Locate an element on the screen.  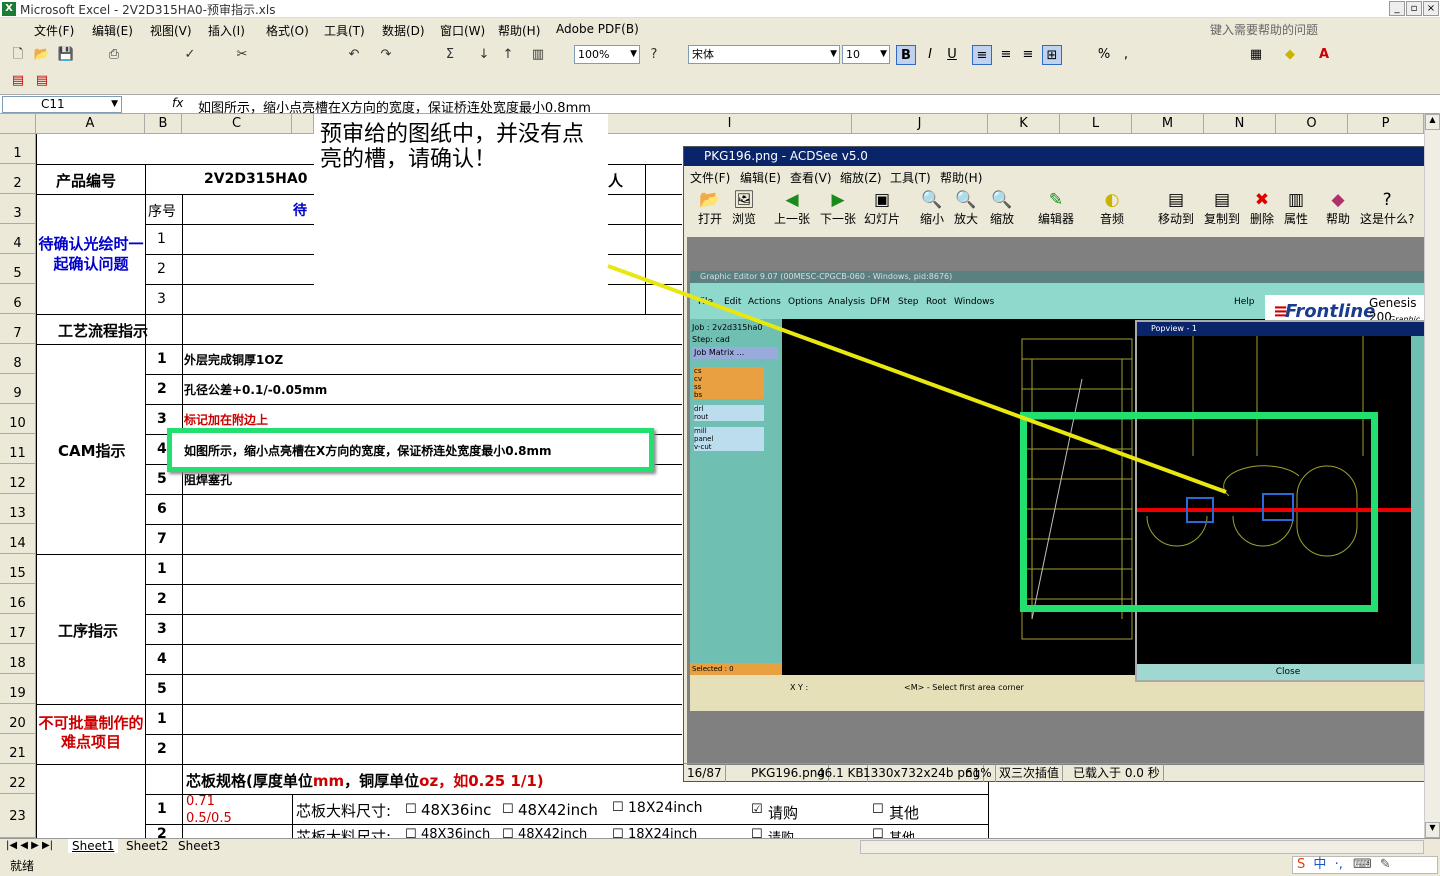
acd-properties-button: ▥ 属性 is located at coordinates (1296, 208).